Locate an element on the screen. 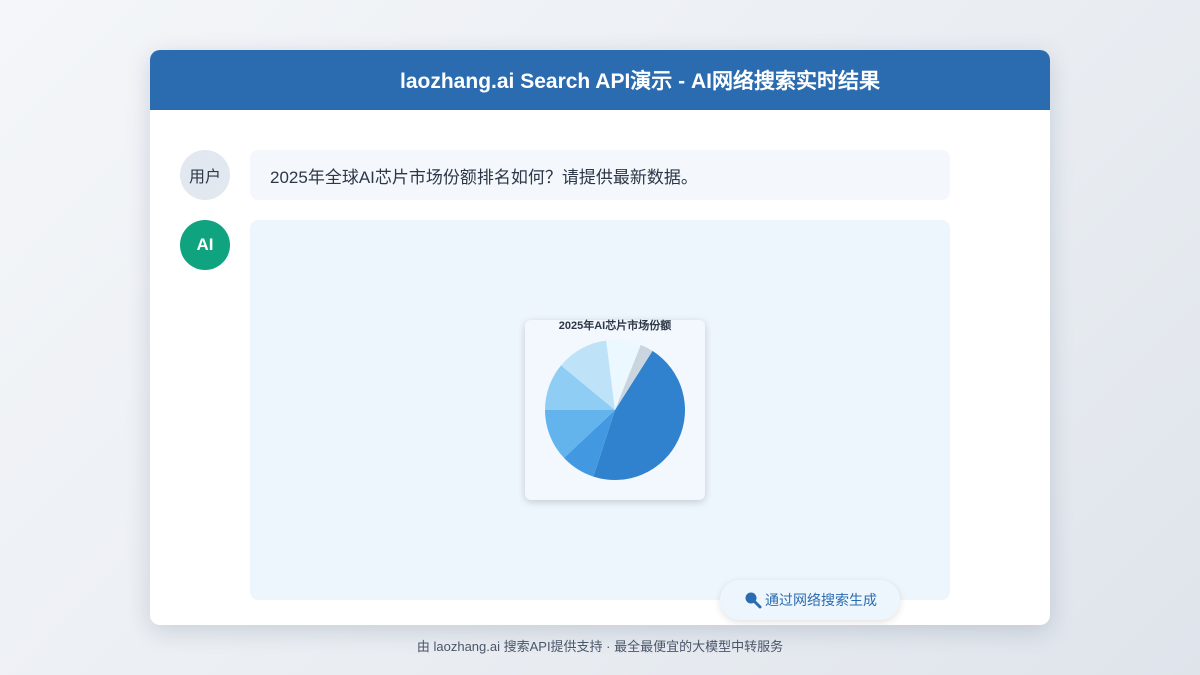 The width and height of the screenshot is (1200, 675). user-message-bubble: 2025年全球AI芯片市场份额排名如何？请提供最新数据。 is located at coordinates (600, 175).